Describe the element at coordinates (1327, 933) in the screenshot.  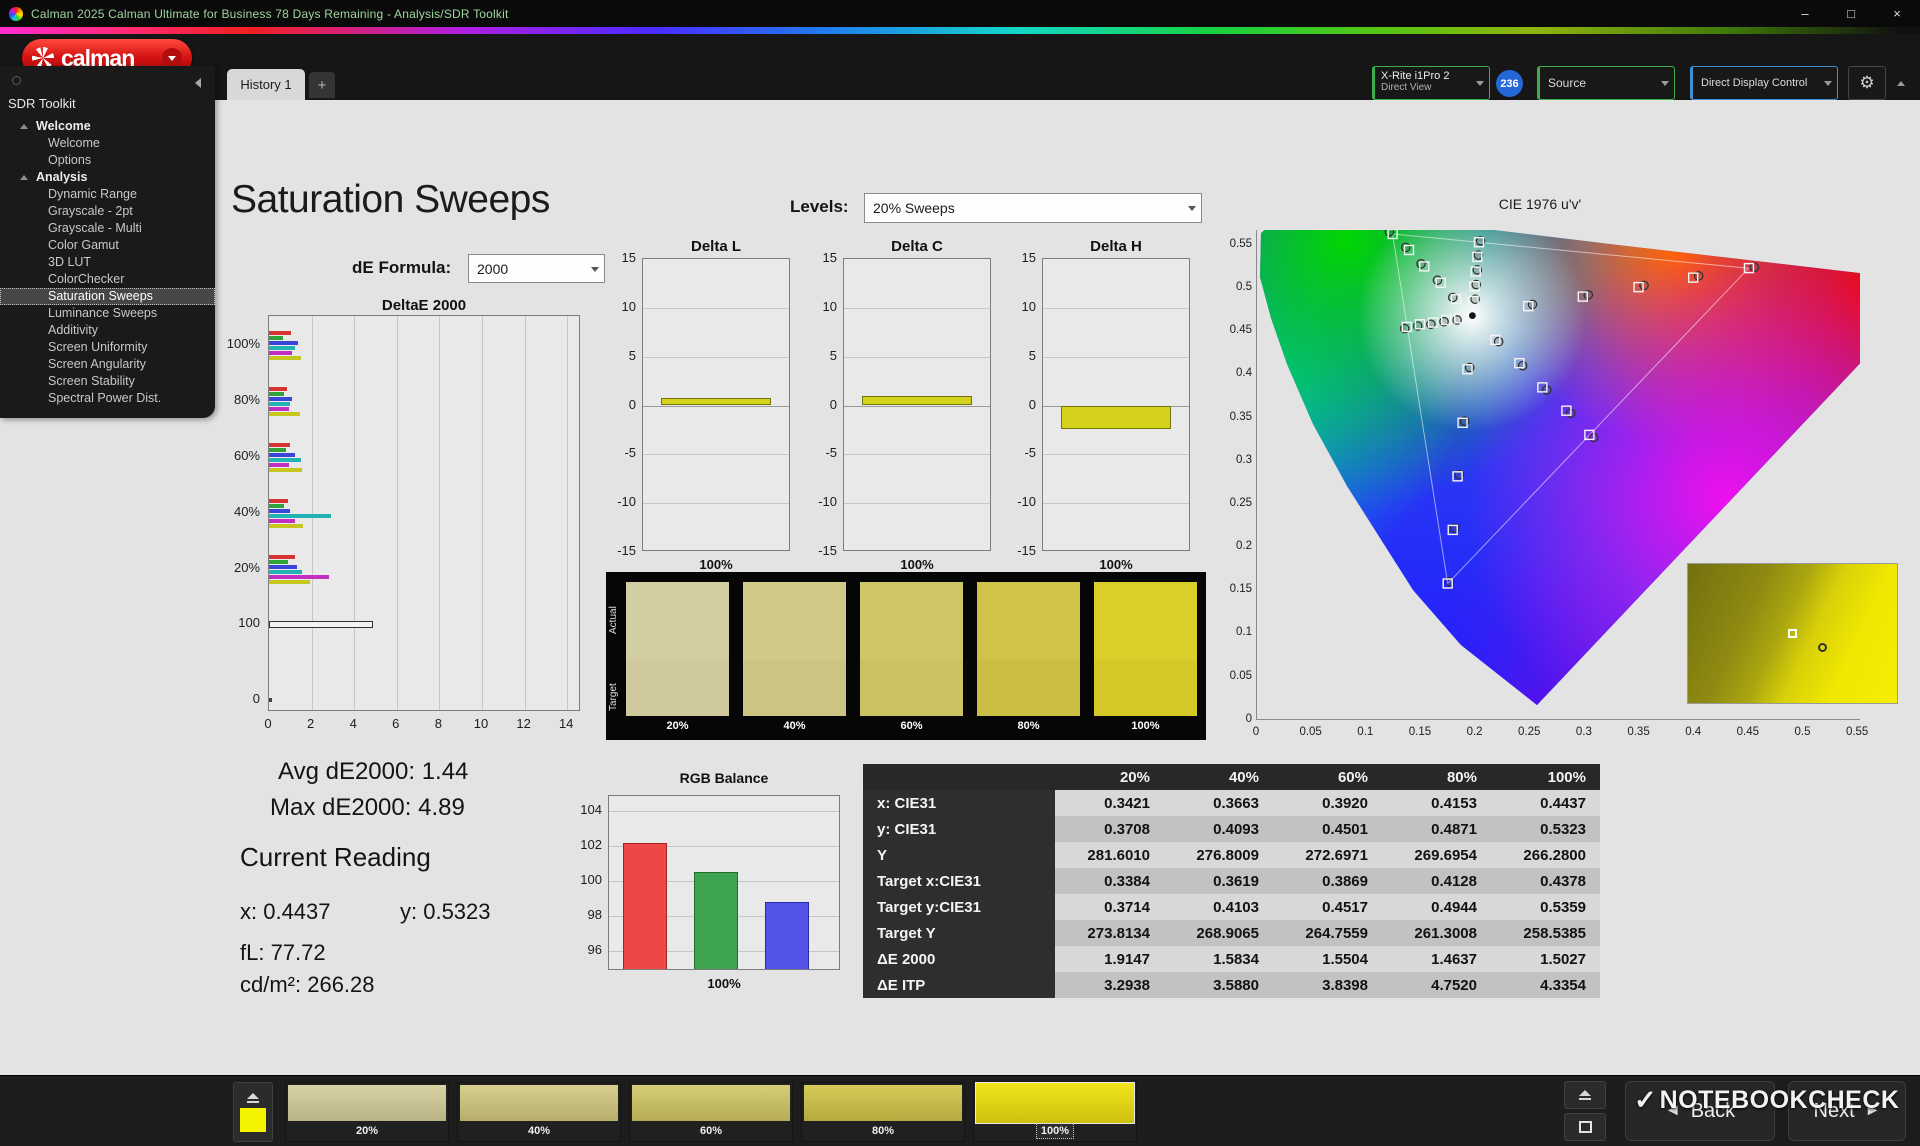
I see `table-cell: 264.7559` at that location.